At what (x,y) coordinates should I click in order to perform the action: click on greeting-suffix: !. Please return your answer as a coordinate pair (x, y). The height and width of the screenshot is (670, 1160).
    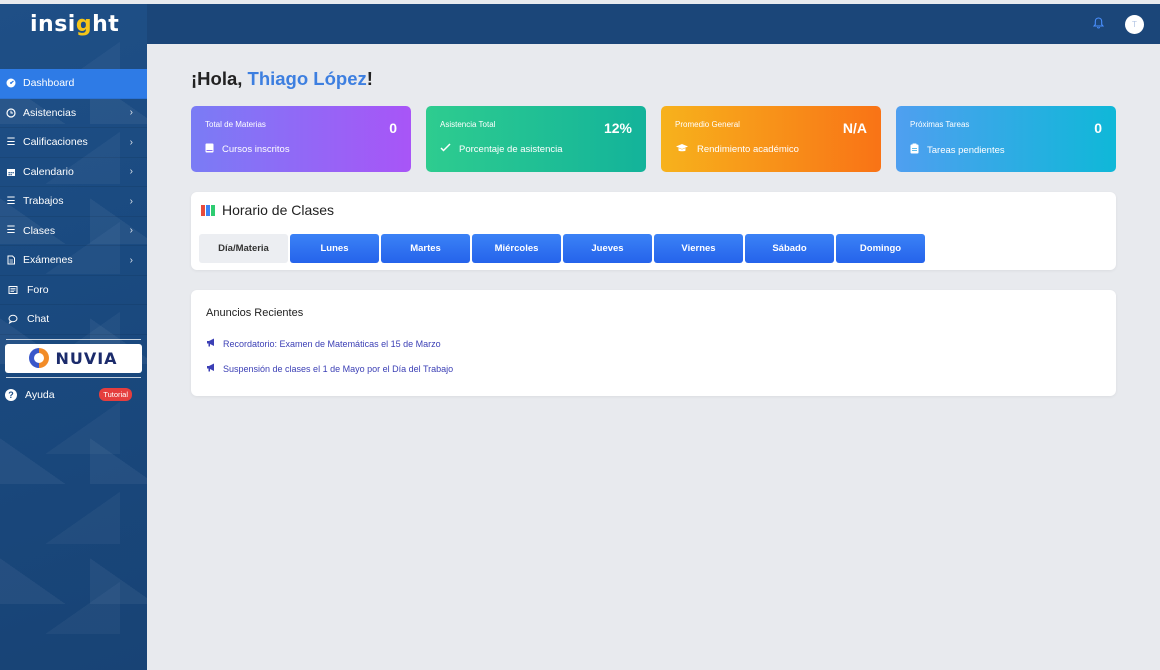
    Looking at the image, I should click on (369, 78).